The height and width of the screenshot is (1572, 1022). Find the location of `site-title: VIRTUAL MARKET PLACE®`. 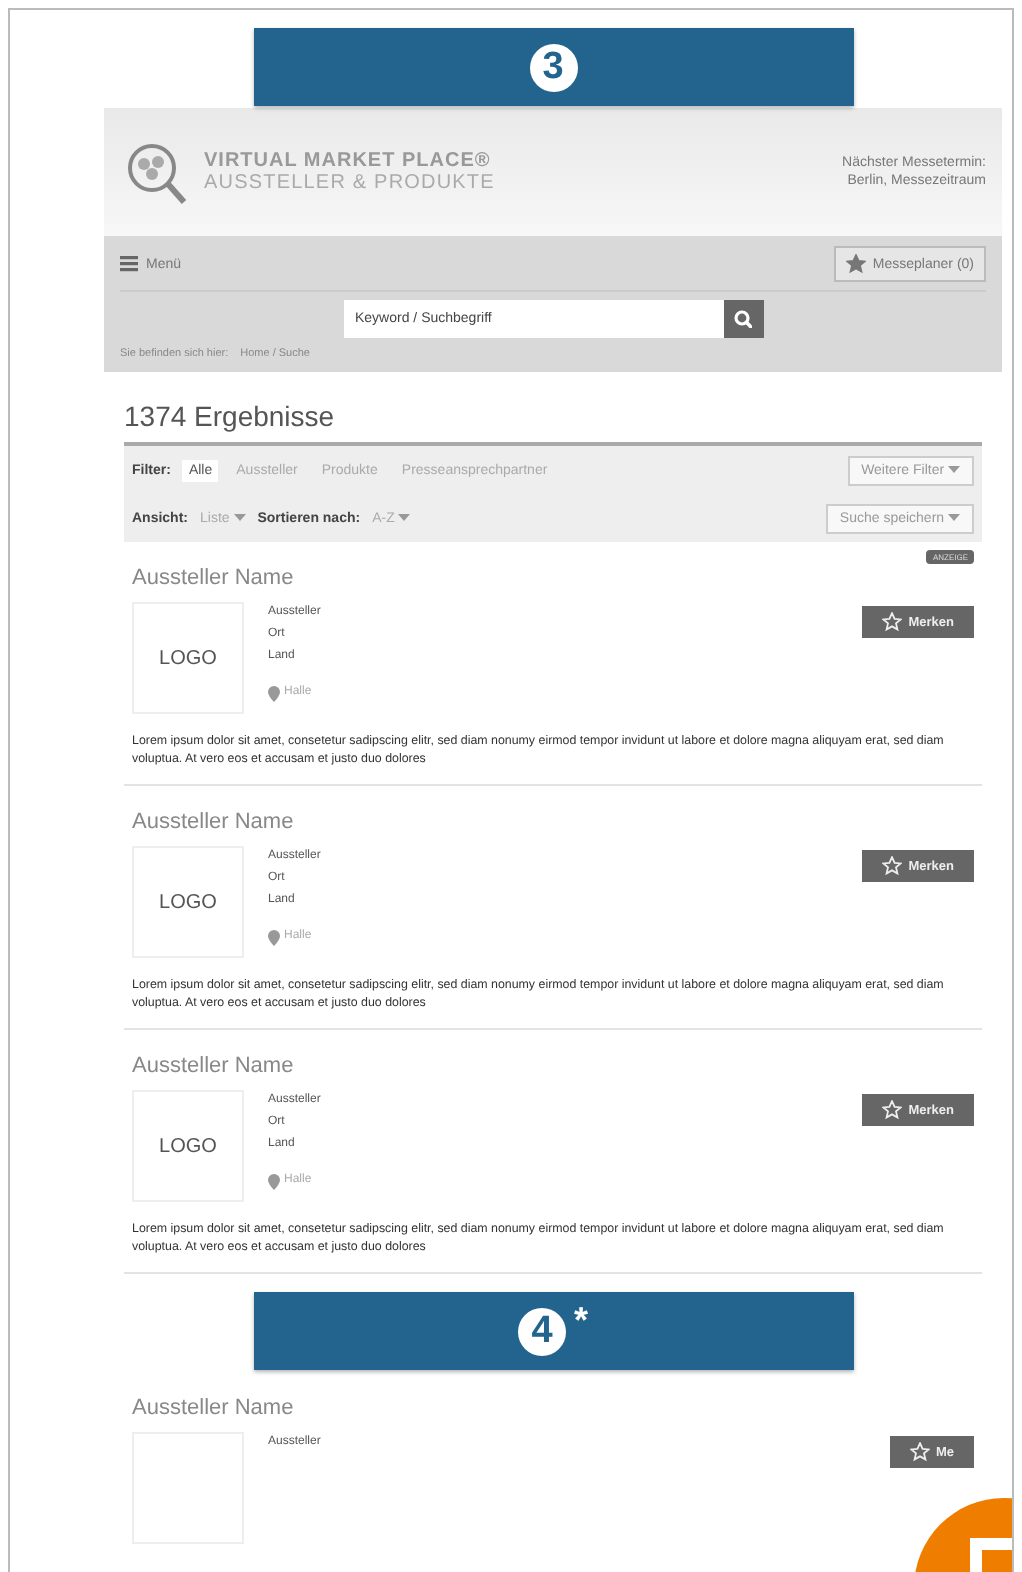

site-title: VIRTUAL MARKET PLACE® is located at coordinates (348, 161).